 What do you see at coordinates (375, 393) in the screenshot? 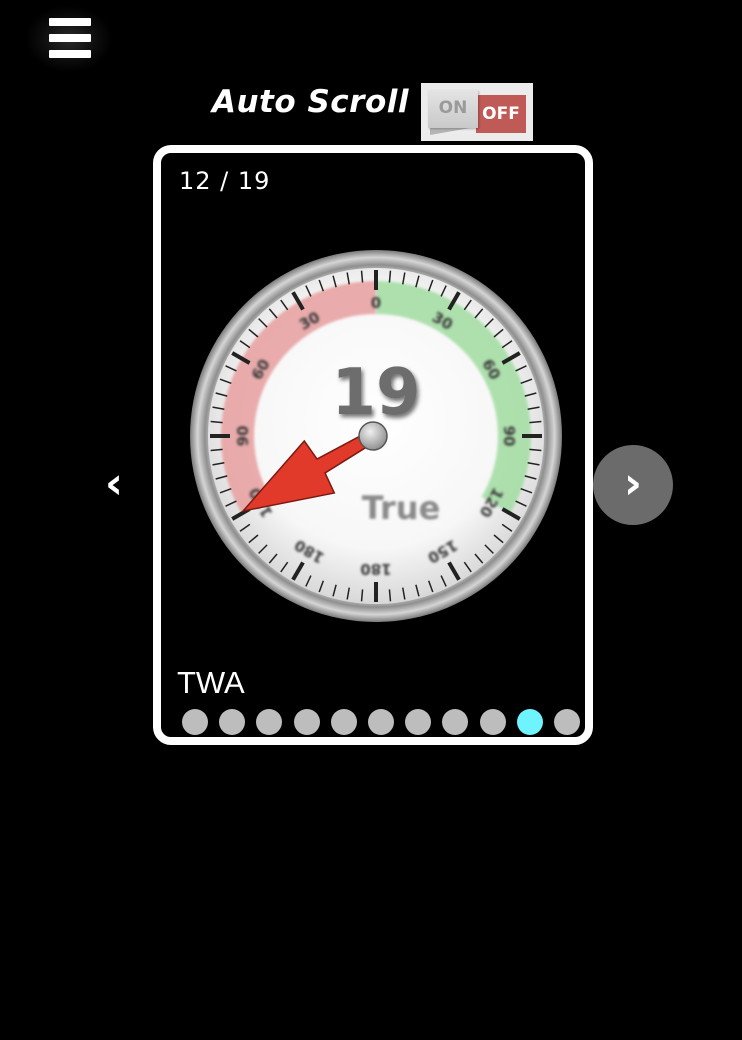
I see `gauge-value-readout: 19` at bounding box center [375, 393].